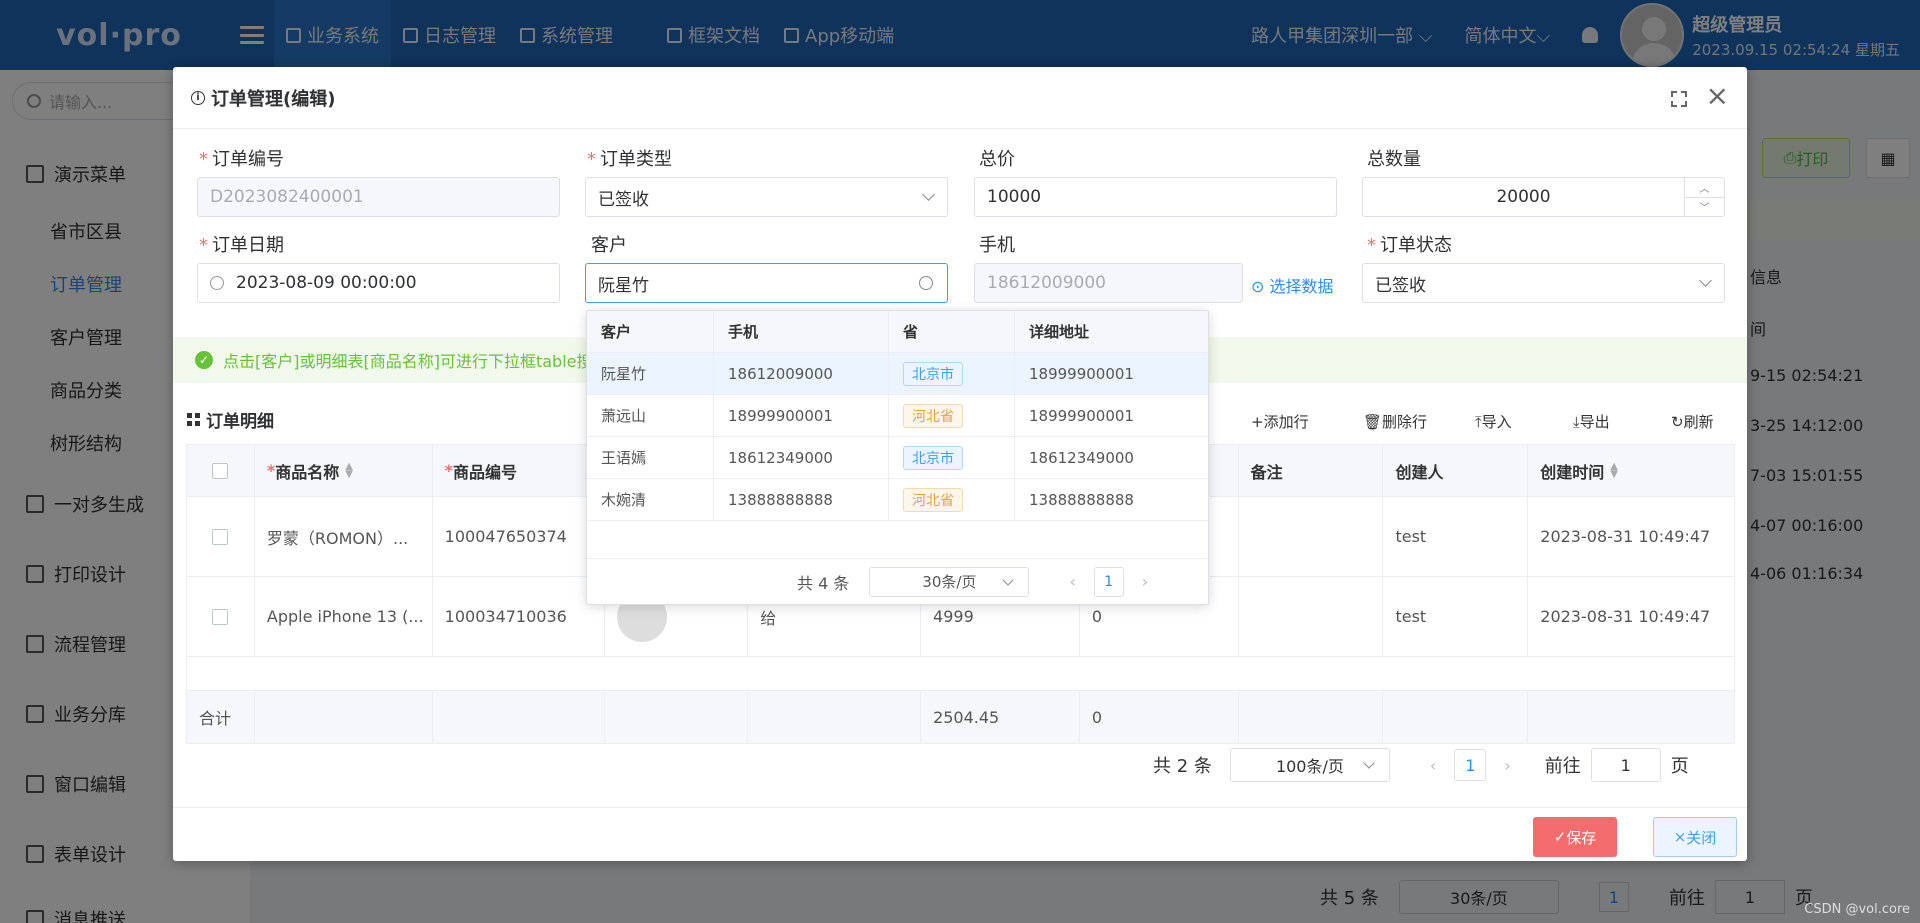 The width and height of the screenshot is (1920, 923). Describe the element at coordinates (204, 360) in the screenshot. I see `check-circle-icon: ✓` at that location.